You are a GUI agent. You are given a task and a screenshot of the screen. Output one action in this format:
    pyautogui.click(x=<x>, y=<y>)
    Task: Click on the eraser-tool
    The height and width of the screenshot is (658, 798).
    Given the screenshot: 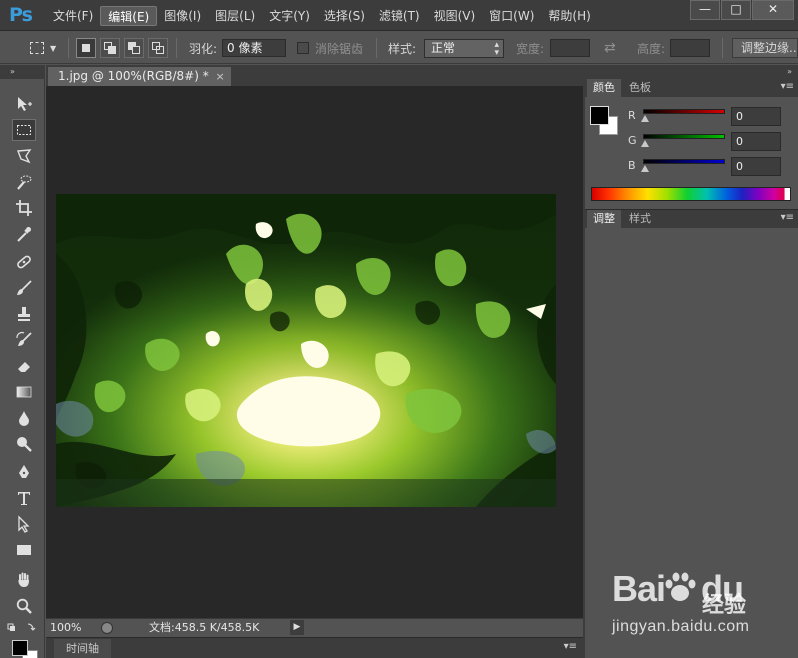 What is the action you would take?
    pyautogui.click(x=24, y=366)
    